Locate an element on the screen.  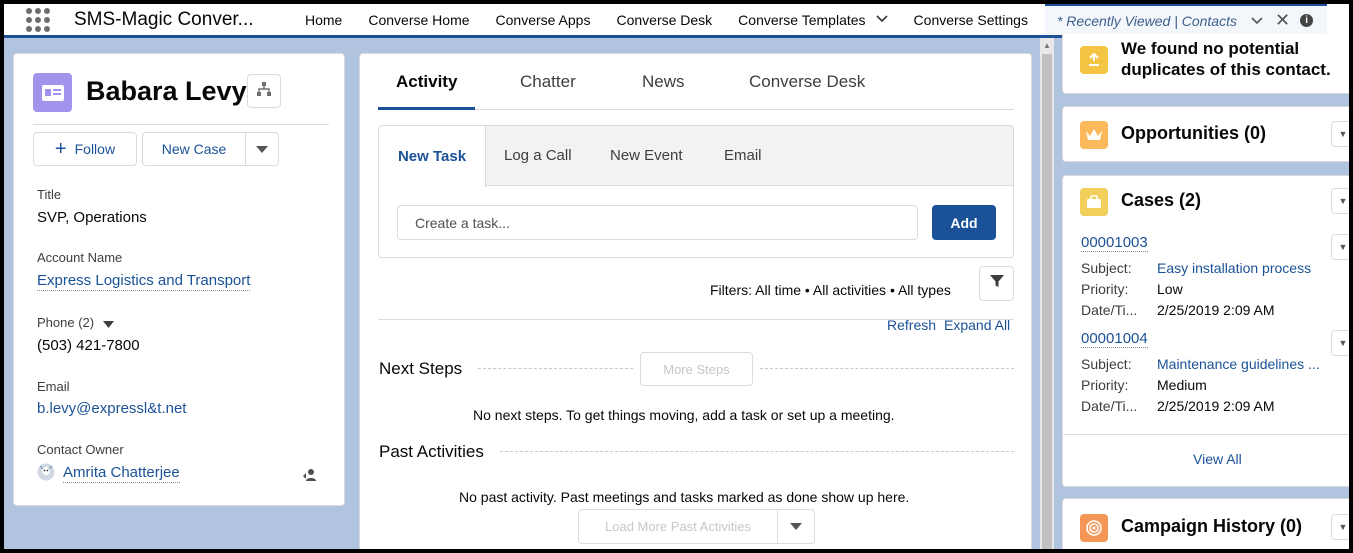
title-label: Title is located at coordinates (49, 194).